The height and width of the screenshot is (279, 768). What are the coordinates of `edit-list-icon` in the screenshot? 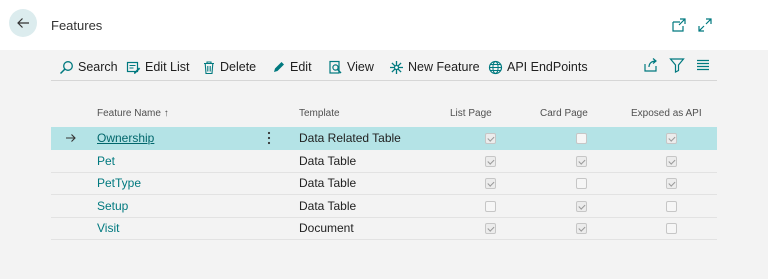 It's located at (133, 67).